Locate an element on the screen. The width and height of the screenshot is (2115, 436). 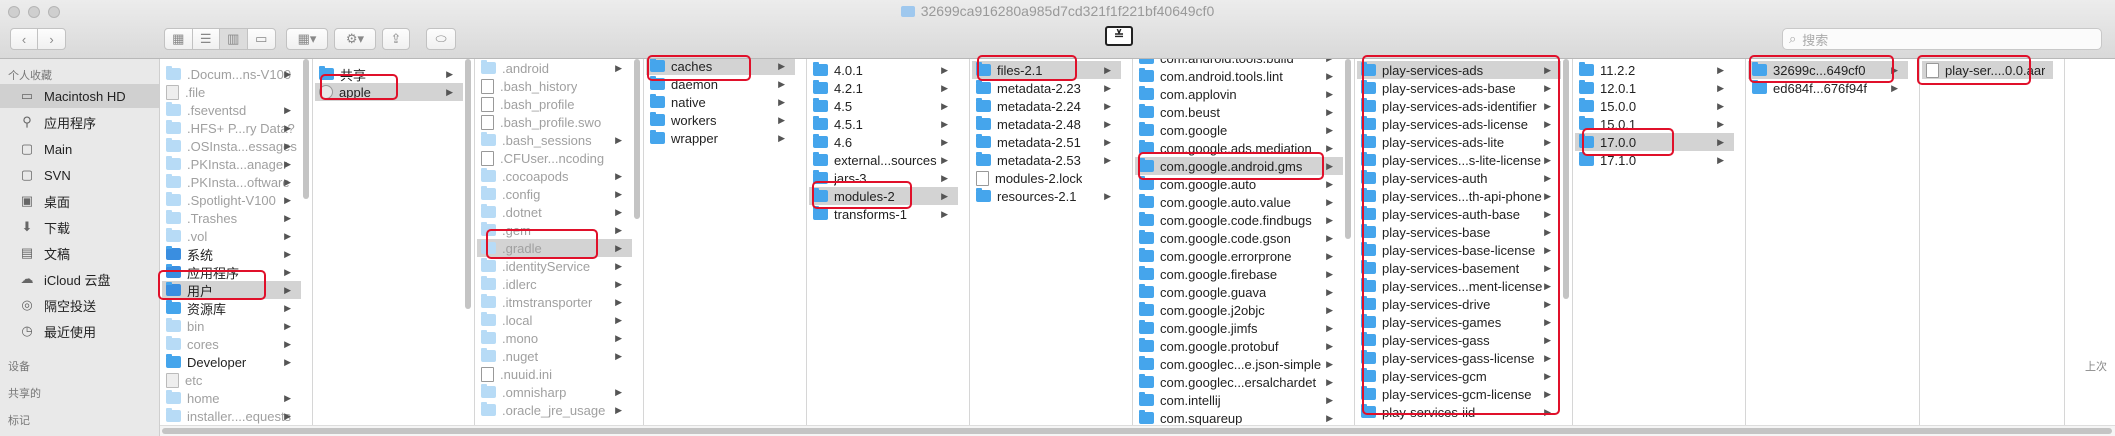
sidebar-item: ▣ 桌面 is located at coordinates (79, 201).